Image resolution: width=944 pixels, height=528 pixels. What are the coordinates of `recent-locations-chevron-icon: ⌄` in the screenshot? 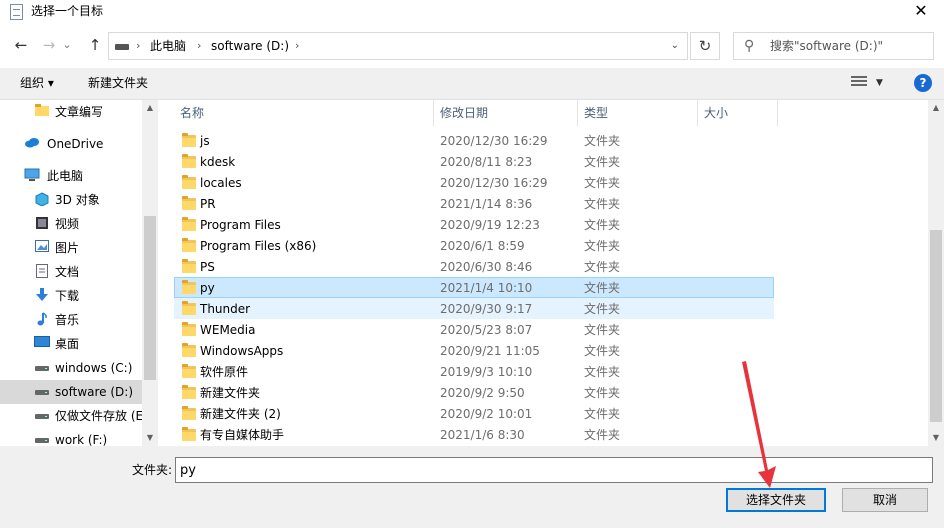 It's located at (67, 45).